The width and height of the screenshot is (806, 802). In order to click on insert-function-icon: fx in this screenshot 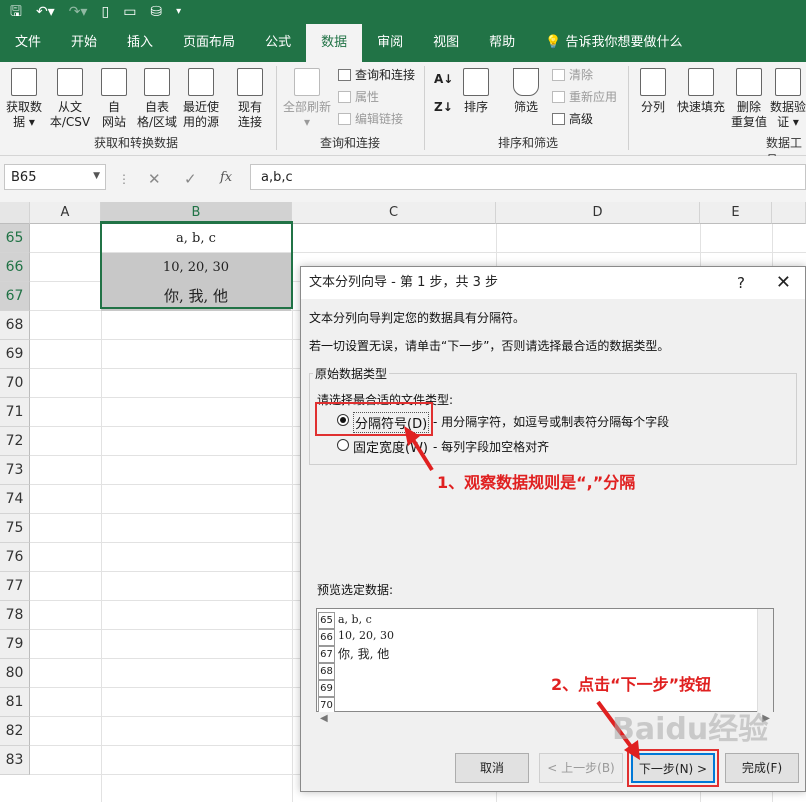, I will do `click(226, 177)`.